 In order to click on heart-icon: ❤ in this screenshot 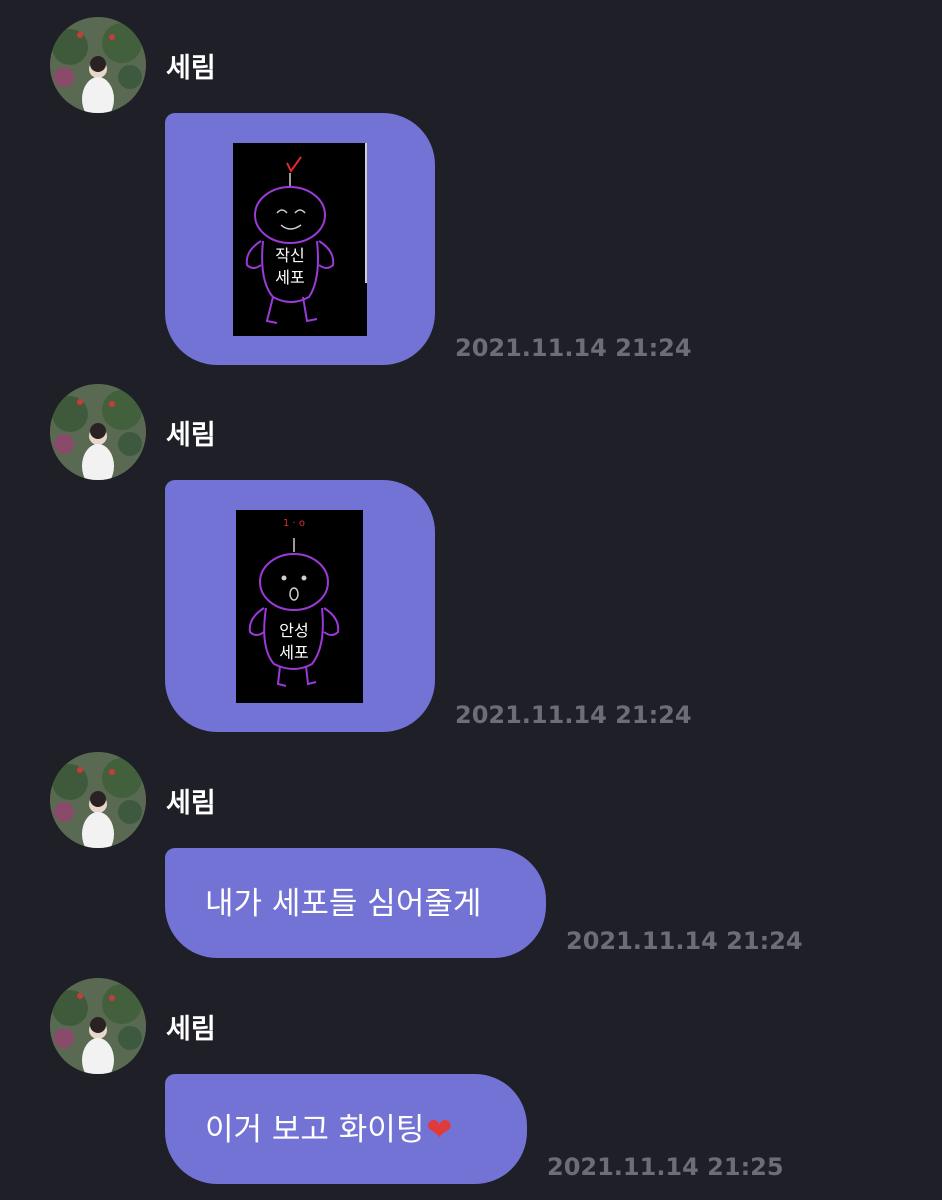, I will do `click(439, 1130)`.